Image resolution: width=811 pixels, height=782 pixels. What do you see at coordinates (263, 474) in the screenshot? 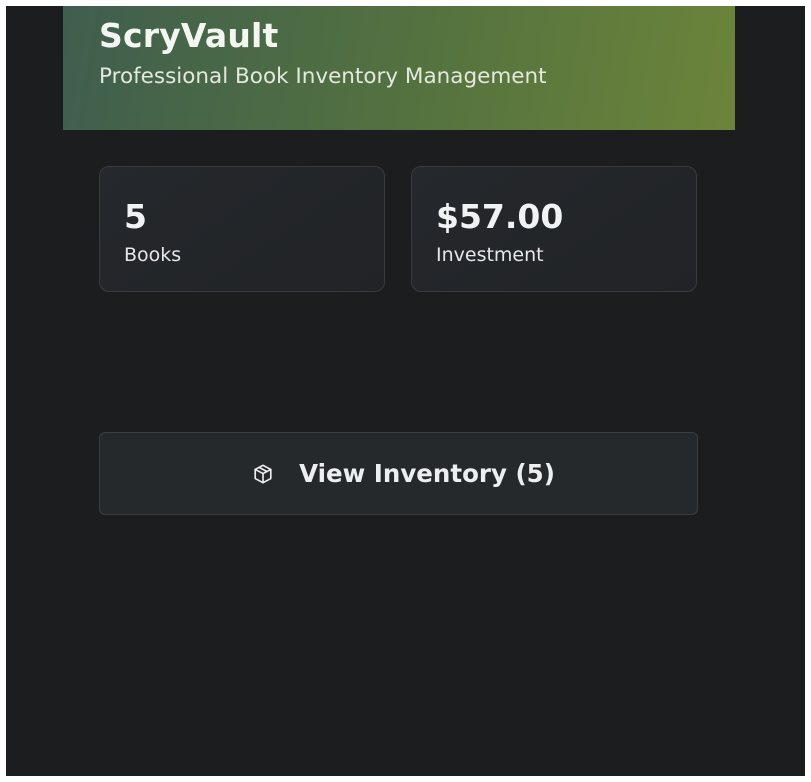
I see `box-icon` at bounding box center [263, 474].